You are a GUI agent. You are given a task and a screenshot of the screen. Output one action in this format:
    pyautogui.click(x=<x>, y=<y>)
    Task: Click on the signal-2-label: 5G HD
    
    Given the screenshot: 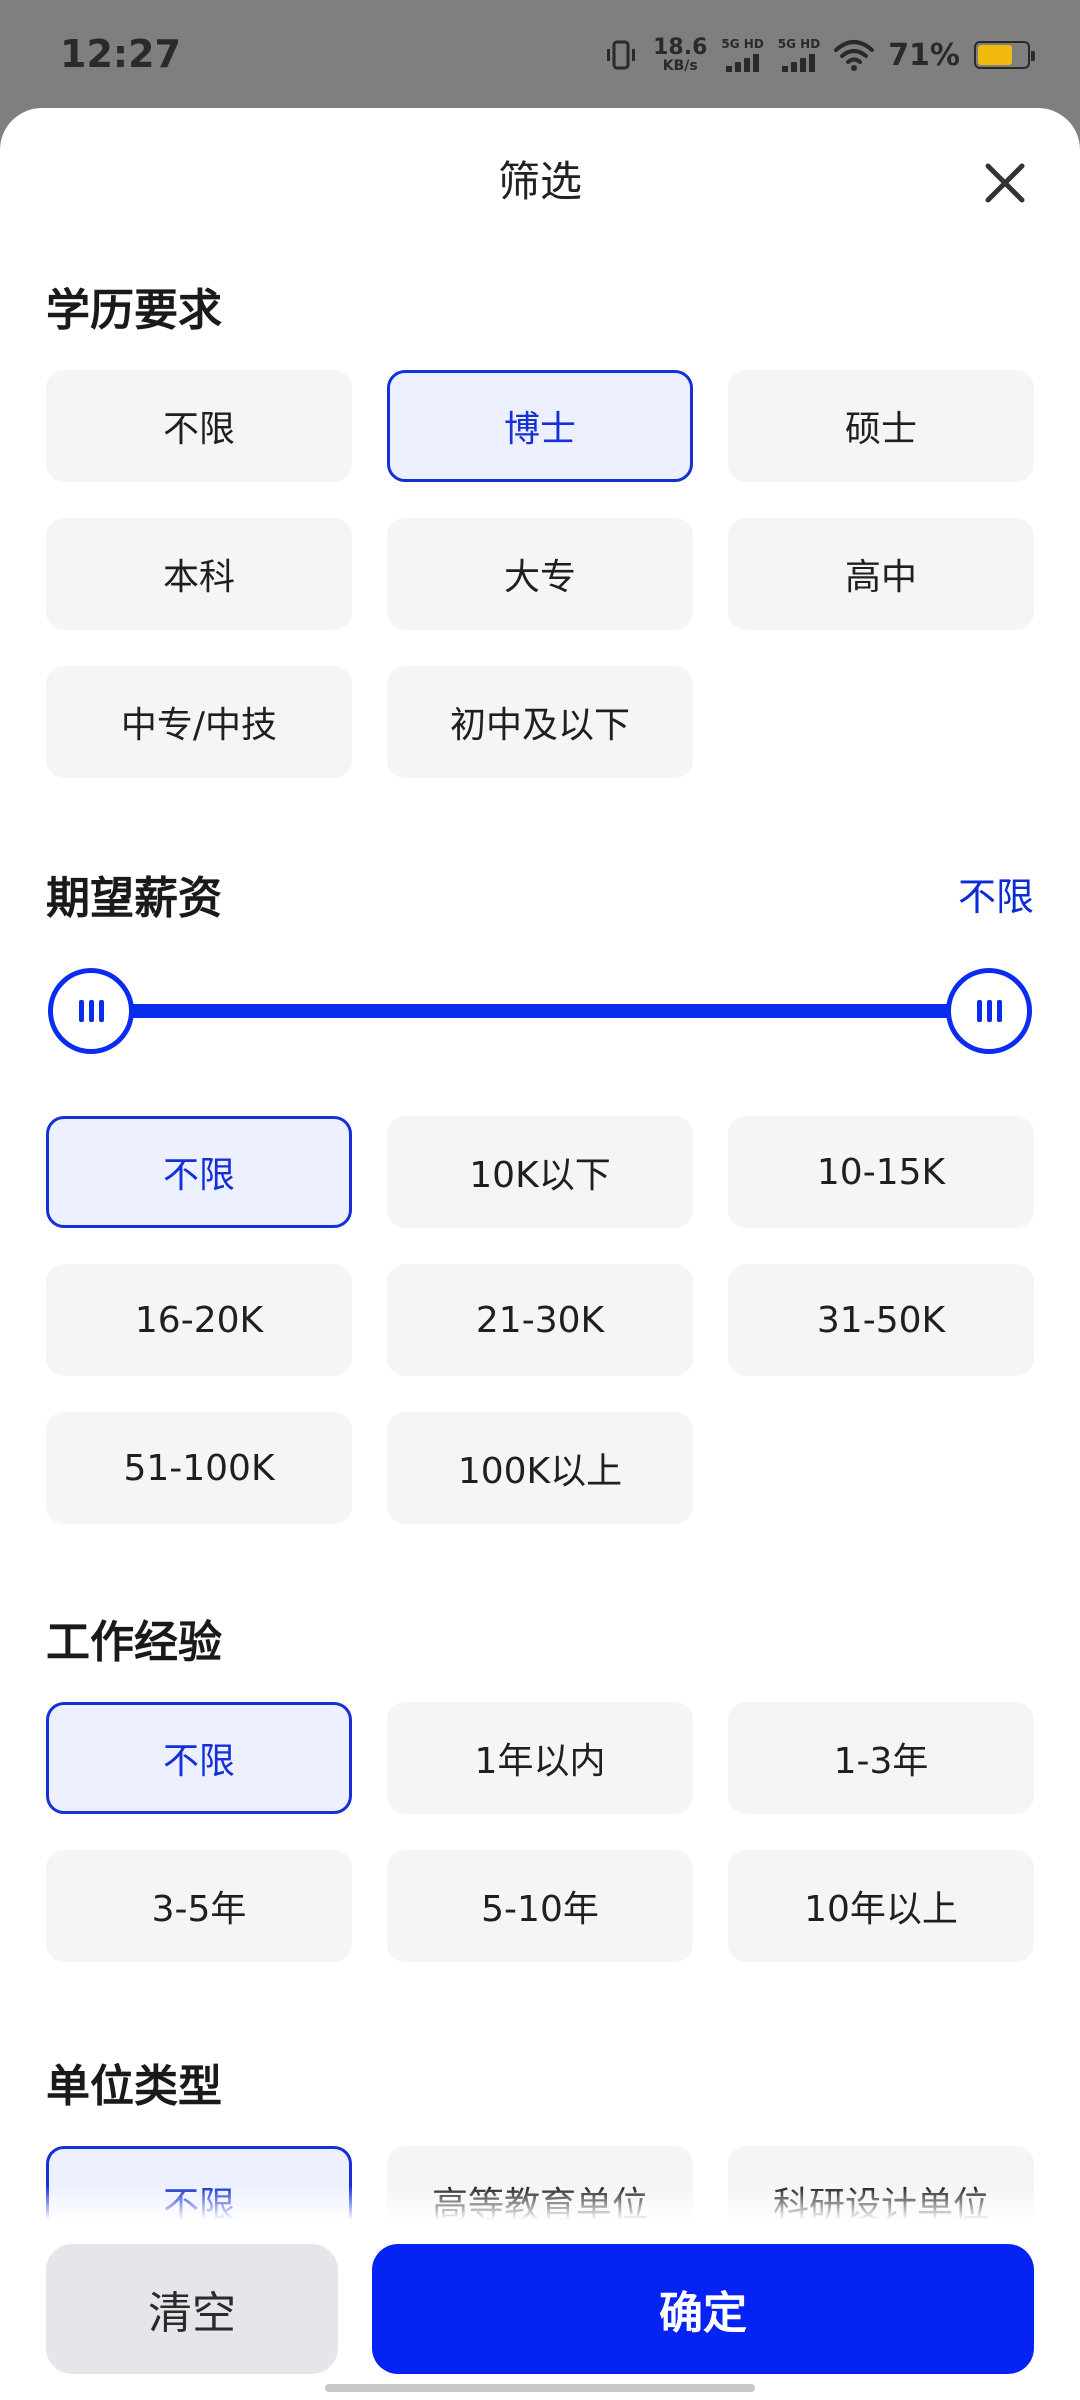 What is the action you would take?
    pyautogui.click(x=799, y=44)
    